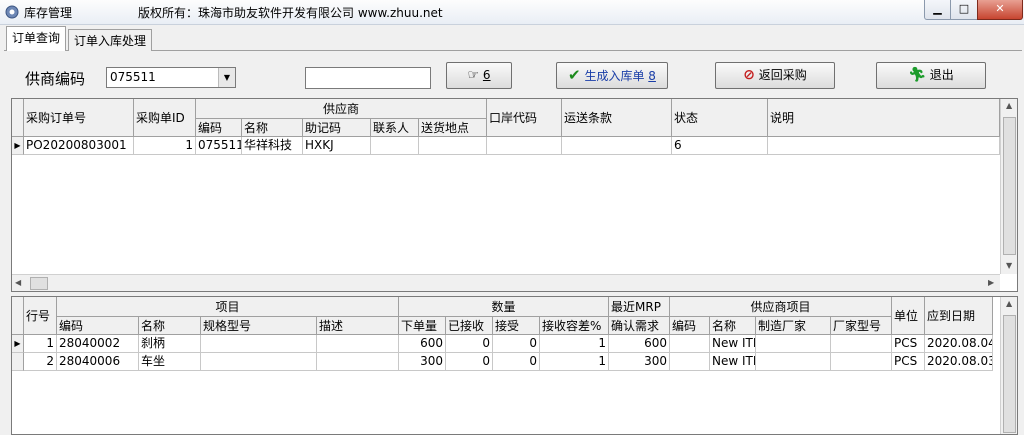 This screenshot has height=435, width=1024. What do you see at coordinates (793, 326) in the screenshot?
I see `col-maker: 制造厂家` at bounding box center [793, 326].